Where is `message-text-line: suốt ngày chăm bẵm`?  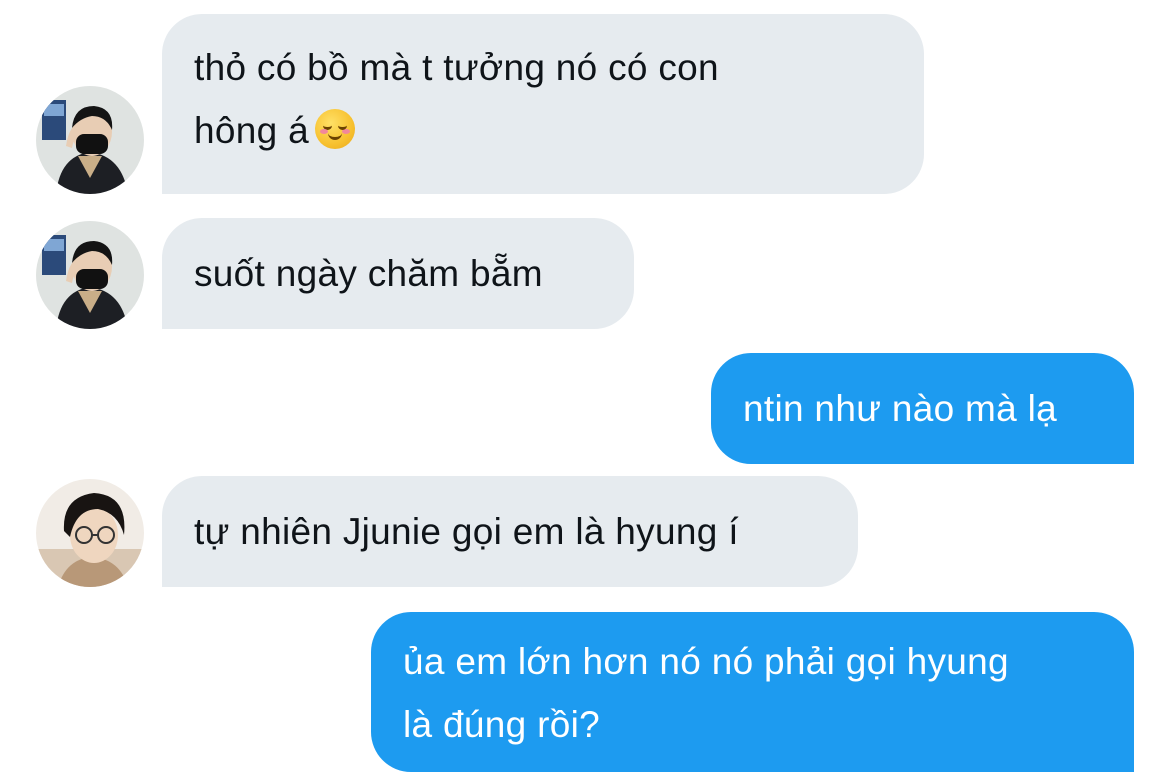
message-text-line: suốt ngày chăm bẵm is located at coordinates (368, 273).